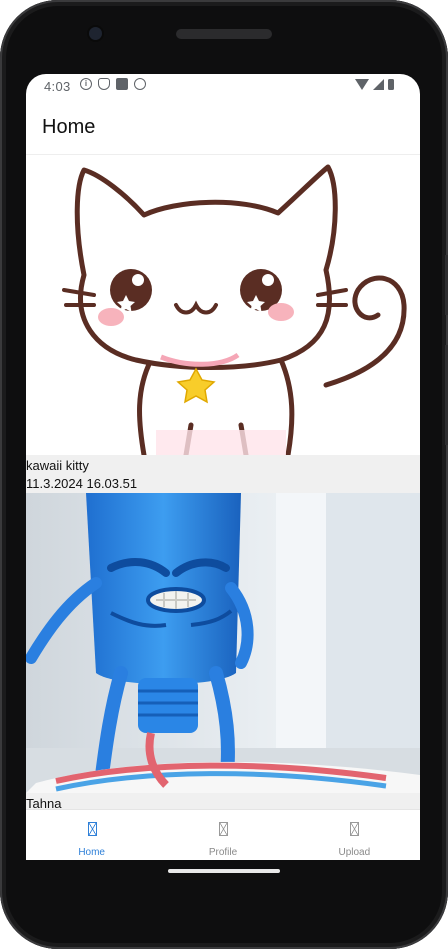 The width and height of the screenshot is (448, 949). I want to click on post-caption: Tahna, so click(44, 802).